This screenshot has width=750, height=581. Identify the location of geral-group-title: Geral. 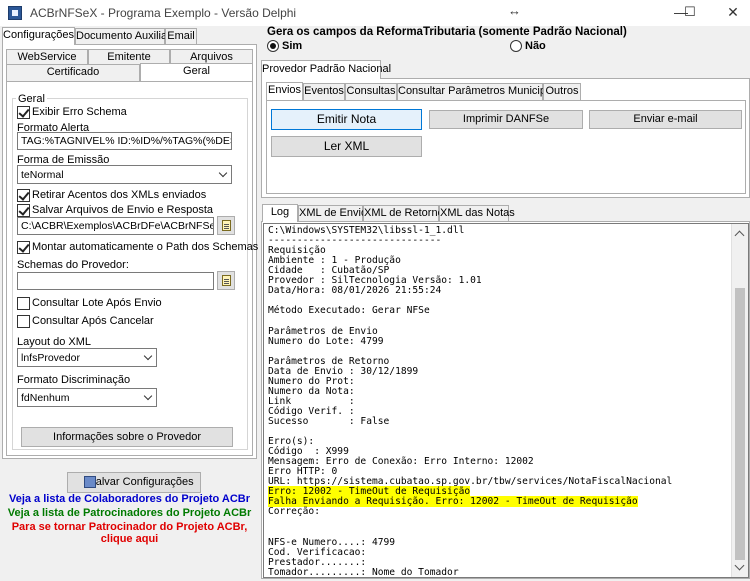
(31, 99).